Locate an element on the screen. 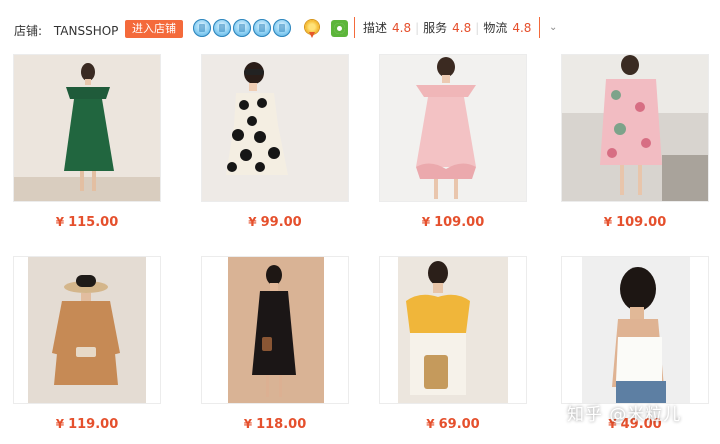 Image resolution: width=720 pixels, height=444 pixels. product-price: ¥115.00 is located at coordinates (87, 222).